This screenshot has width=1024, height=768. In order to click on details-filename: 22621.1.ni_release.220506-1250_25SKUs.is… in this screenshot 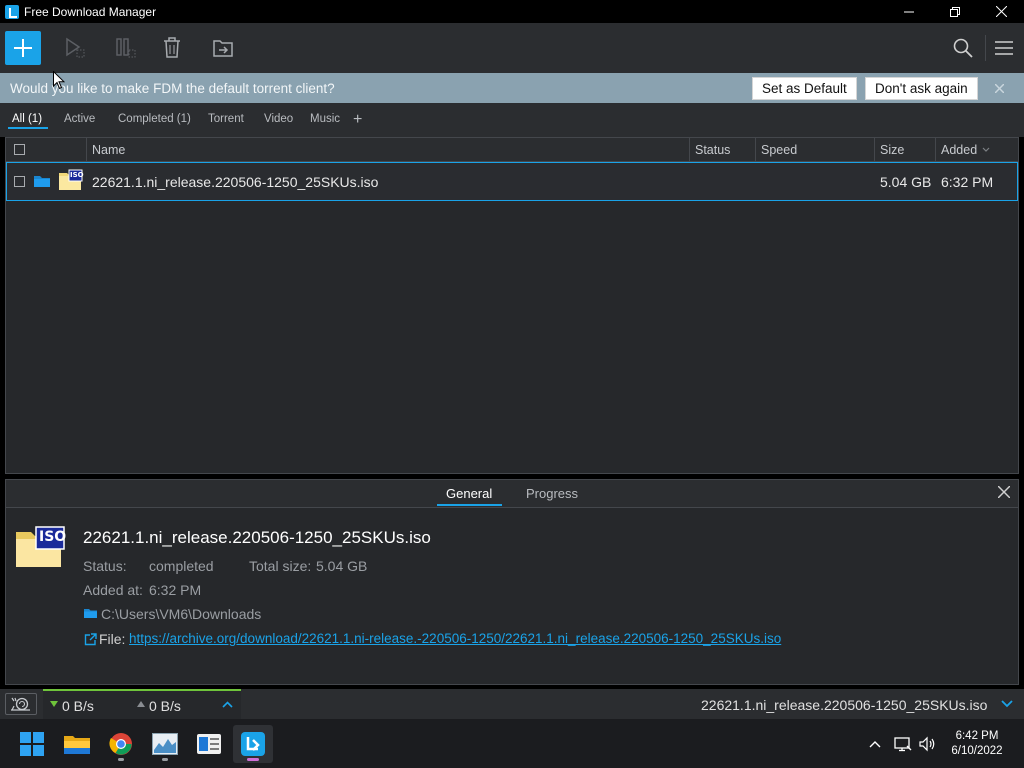, I will do `click(257, 537)`.